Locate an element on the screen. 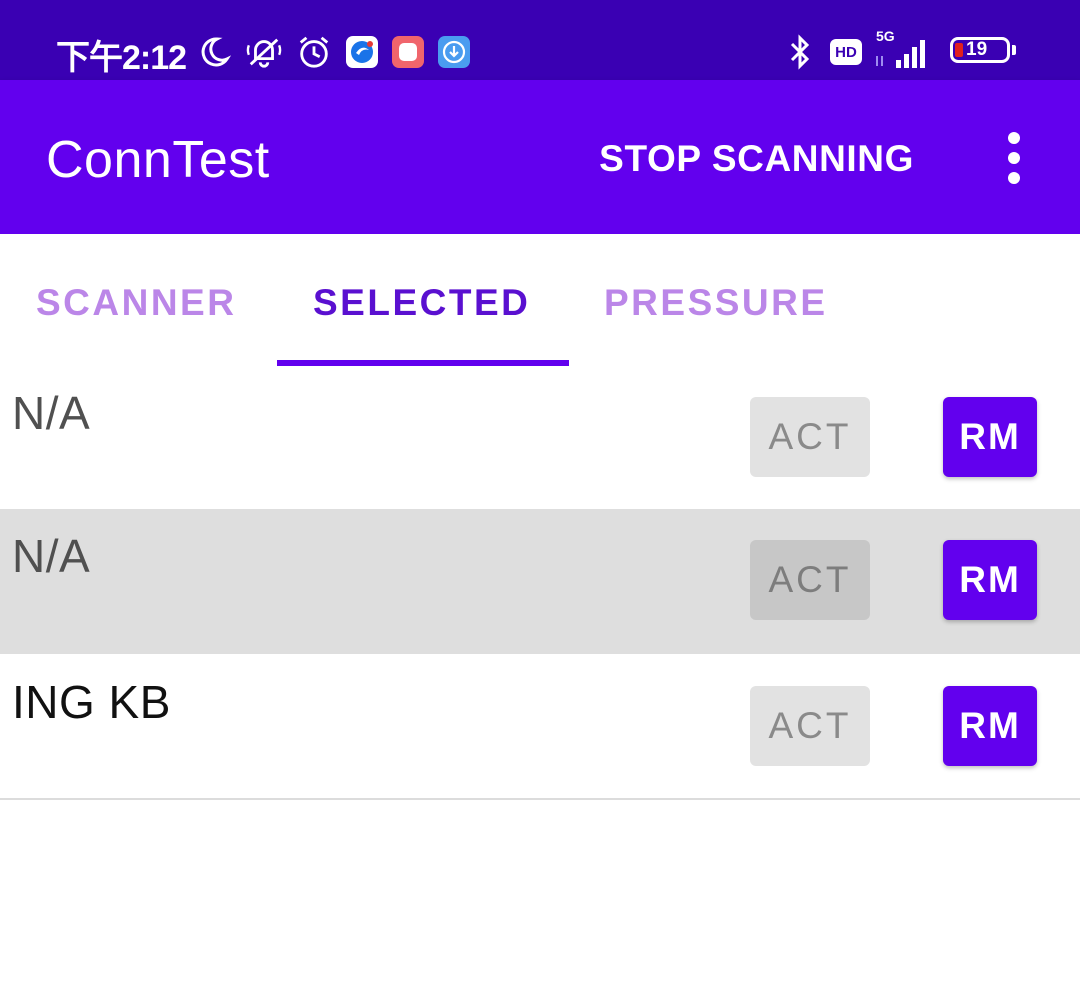 This screenshot has height=986, width=1080. list-item: ING KB ACT RM is located at coordinates (540, 727).